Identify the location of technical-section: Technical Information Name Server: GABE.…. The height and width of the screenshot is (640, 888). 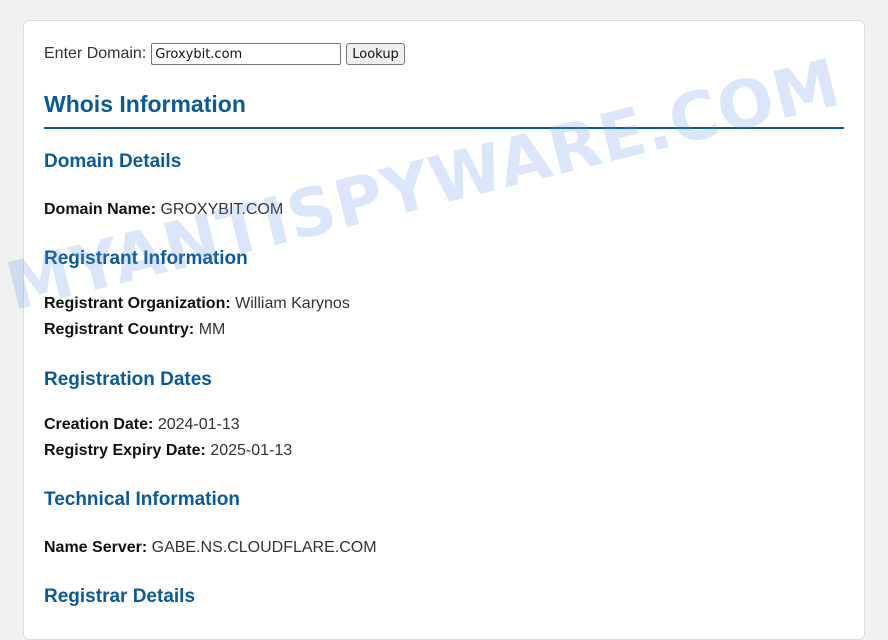
(444, 525).